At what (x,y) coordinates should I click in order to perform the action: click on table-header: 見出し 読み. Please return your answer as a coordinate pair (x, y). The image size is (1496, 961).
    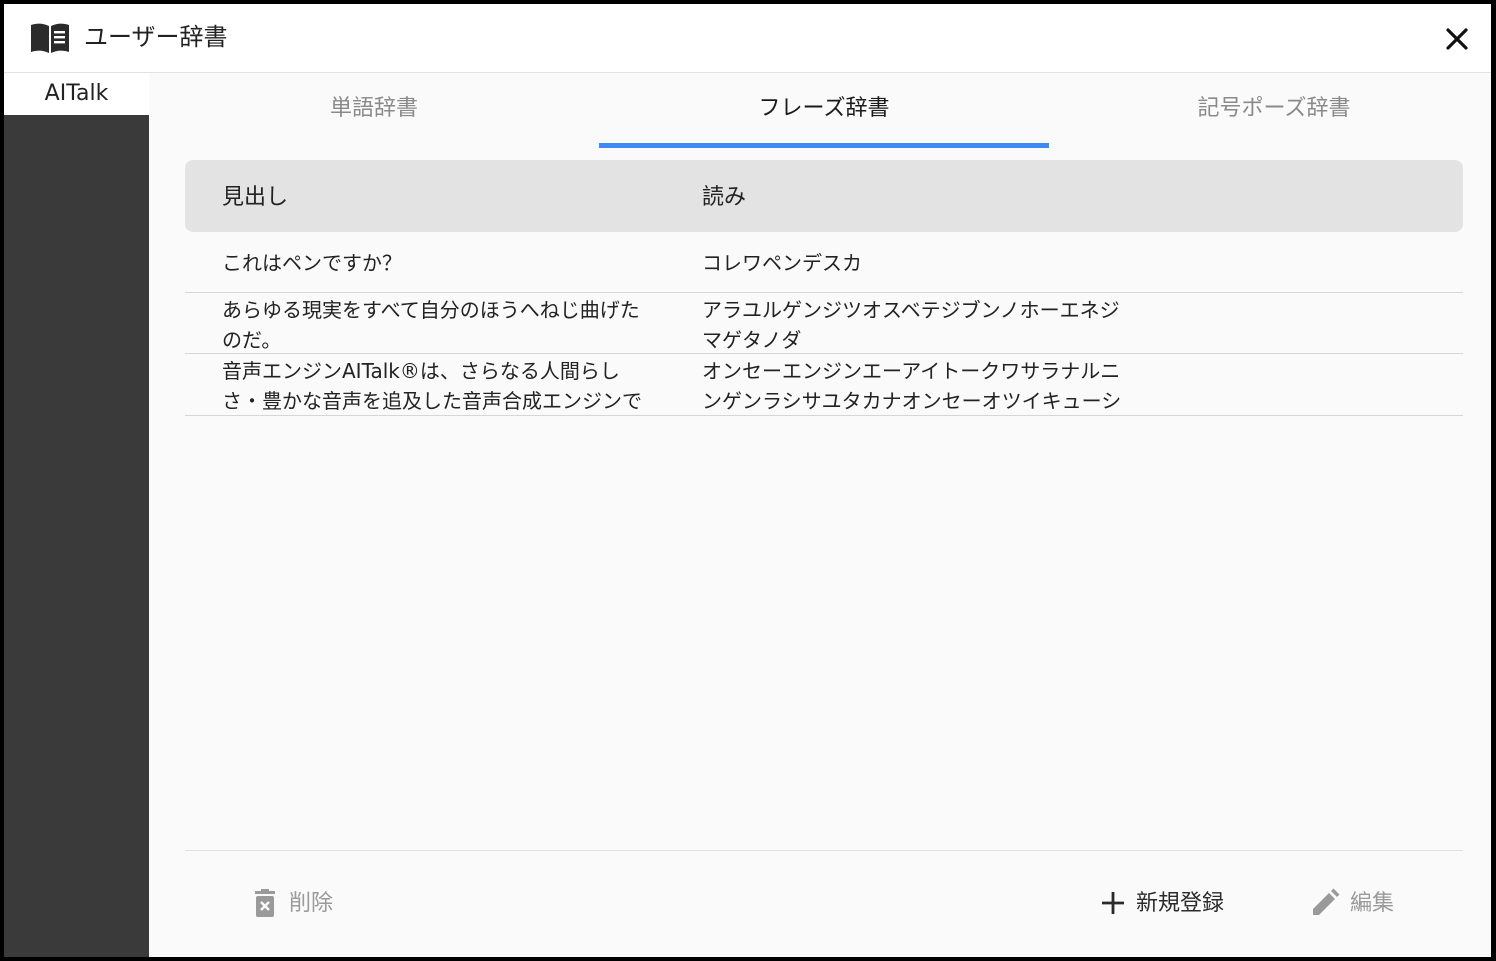
    Looking at the image, I should click on (824, 196).